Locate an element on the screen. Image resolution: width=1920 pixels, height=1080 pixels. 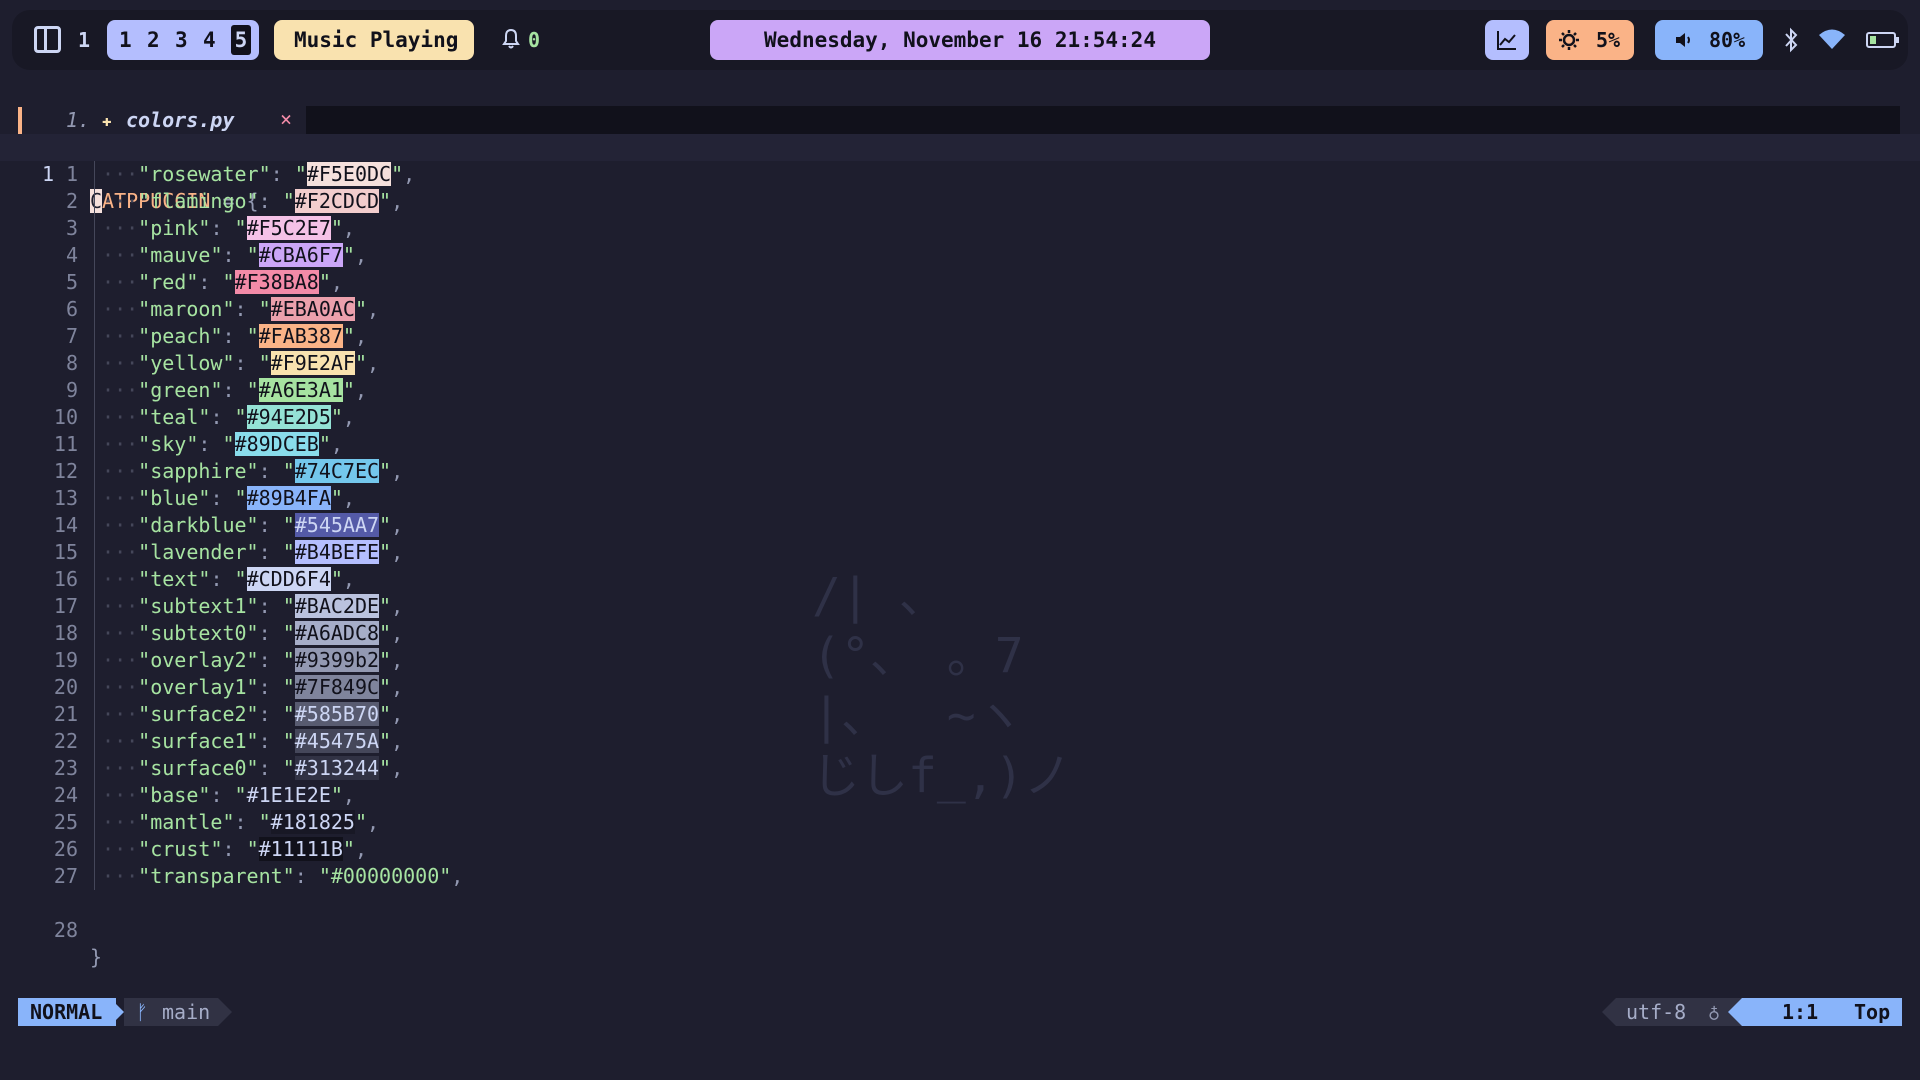
workspace-5-active: 5 is located at coordinates (241, 40).